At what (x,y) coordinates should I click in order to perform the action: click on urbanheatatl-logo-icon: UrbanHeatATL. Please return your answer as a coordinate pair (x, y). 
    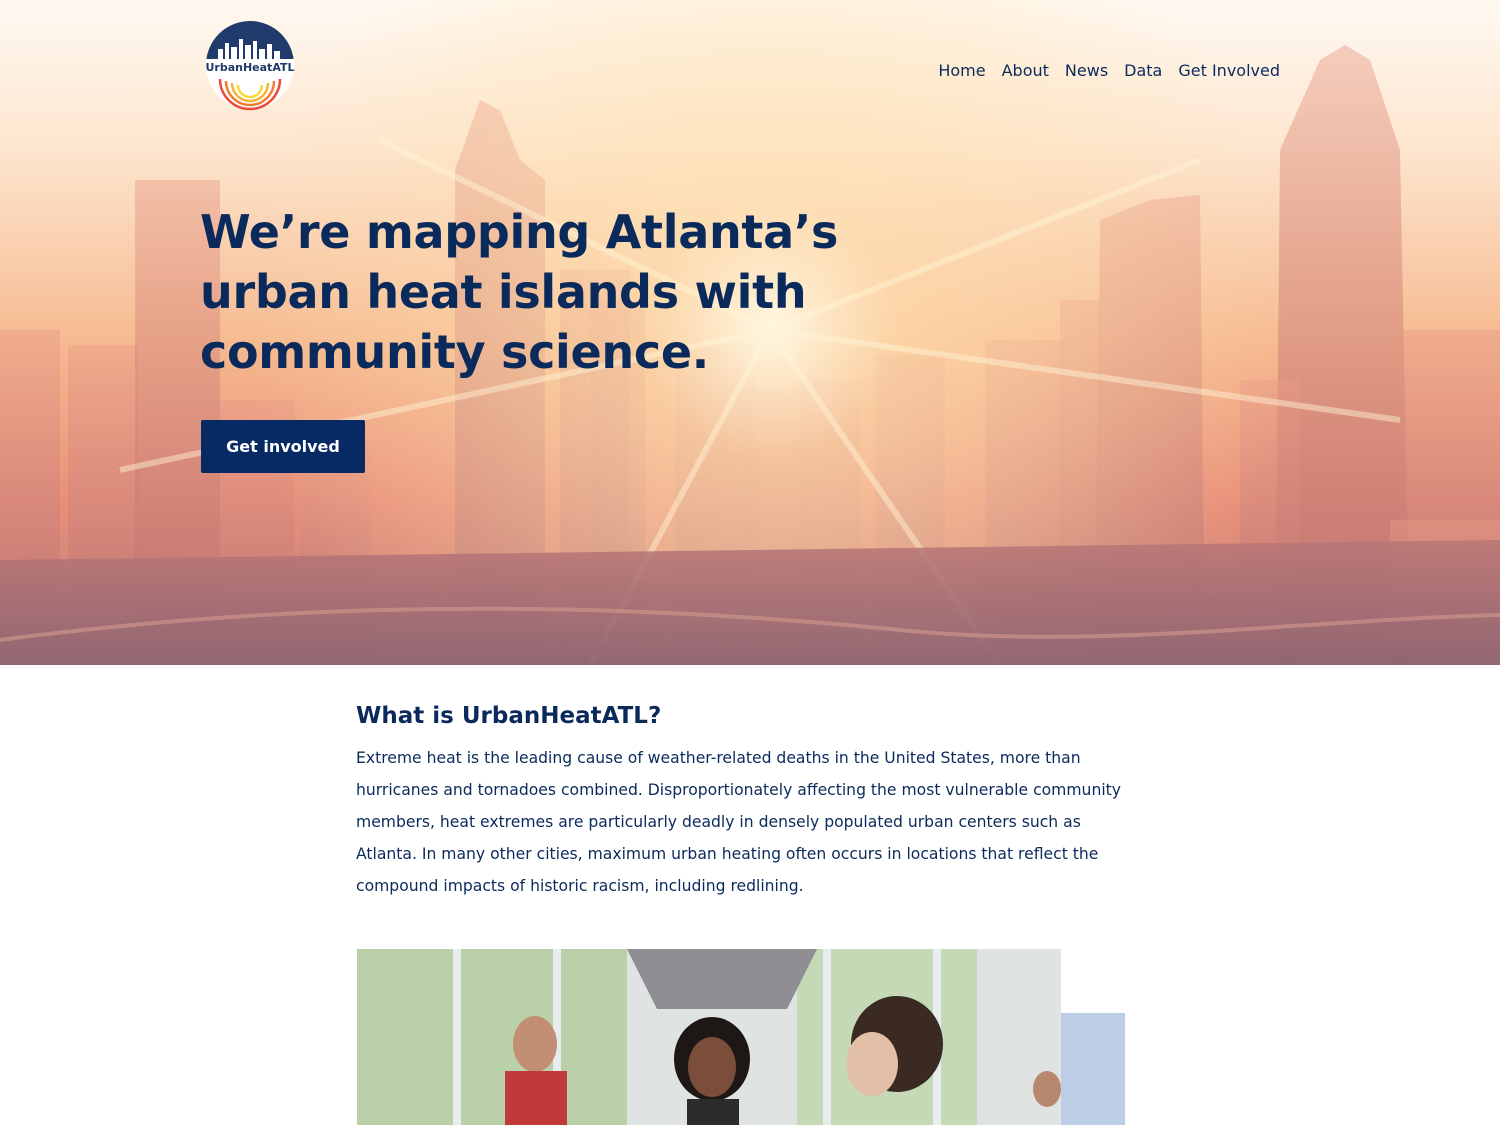
    Looking at the image, I should click on (250, 65).